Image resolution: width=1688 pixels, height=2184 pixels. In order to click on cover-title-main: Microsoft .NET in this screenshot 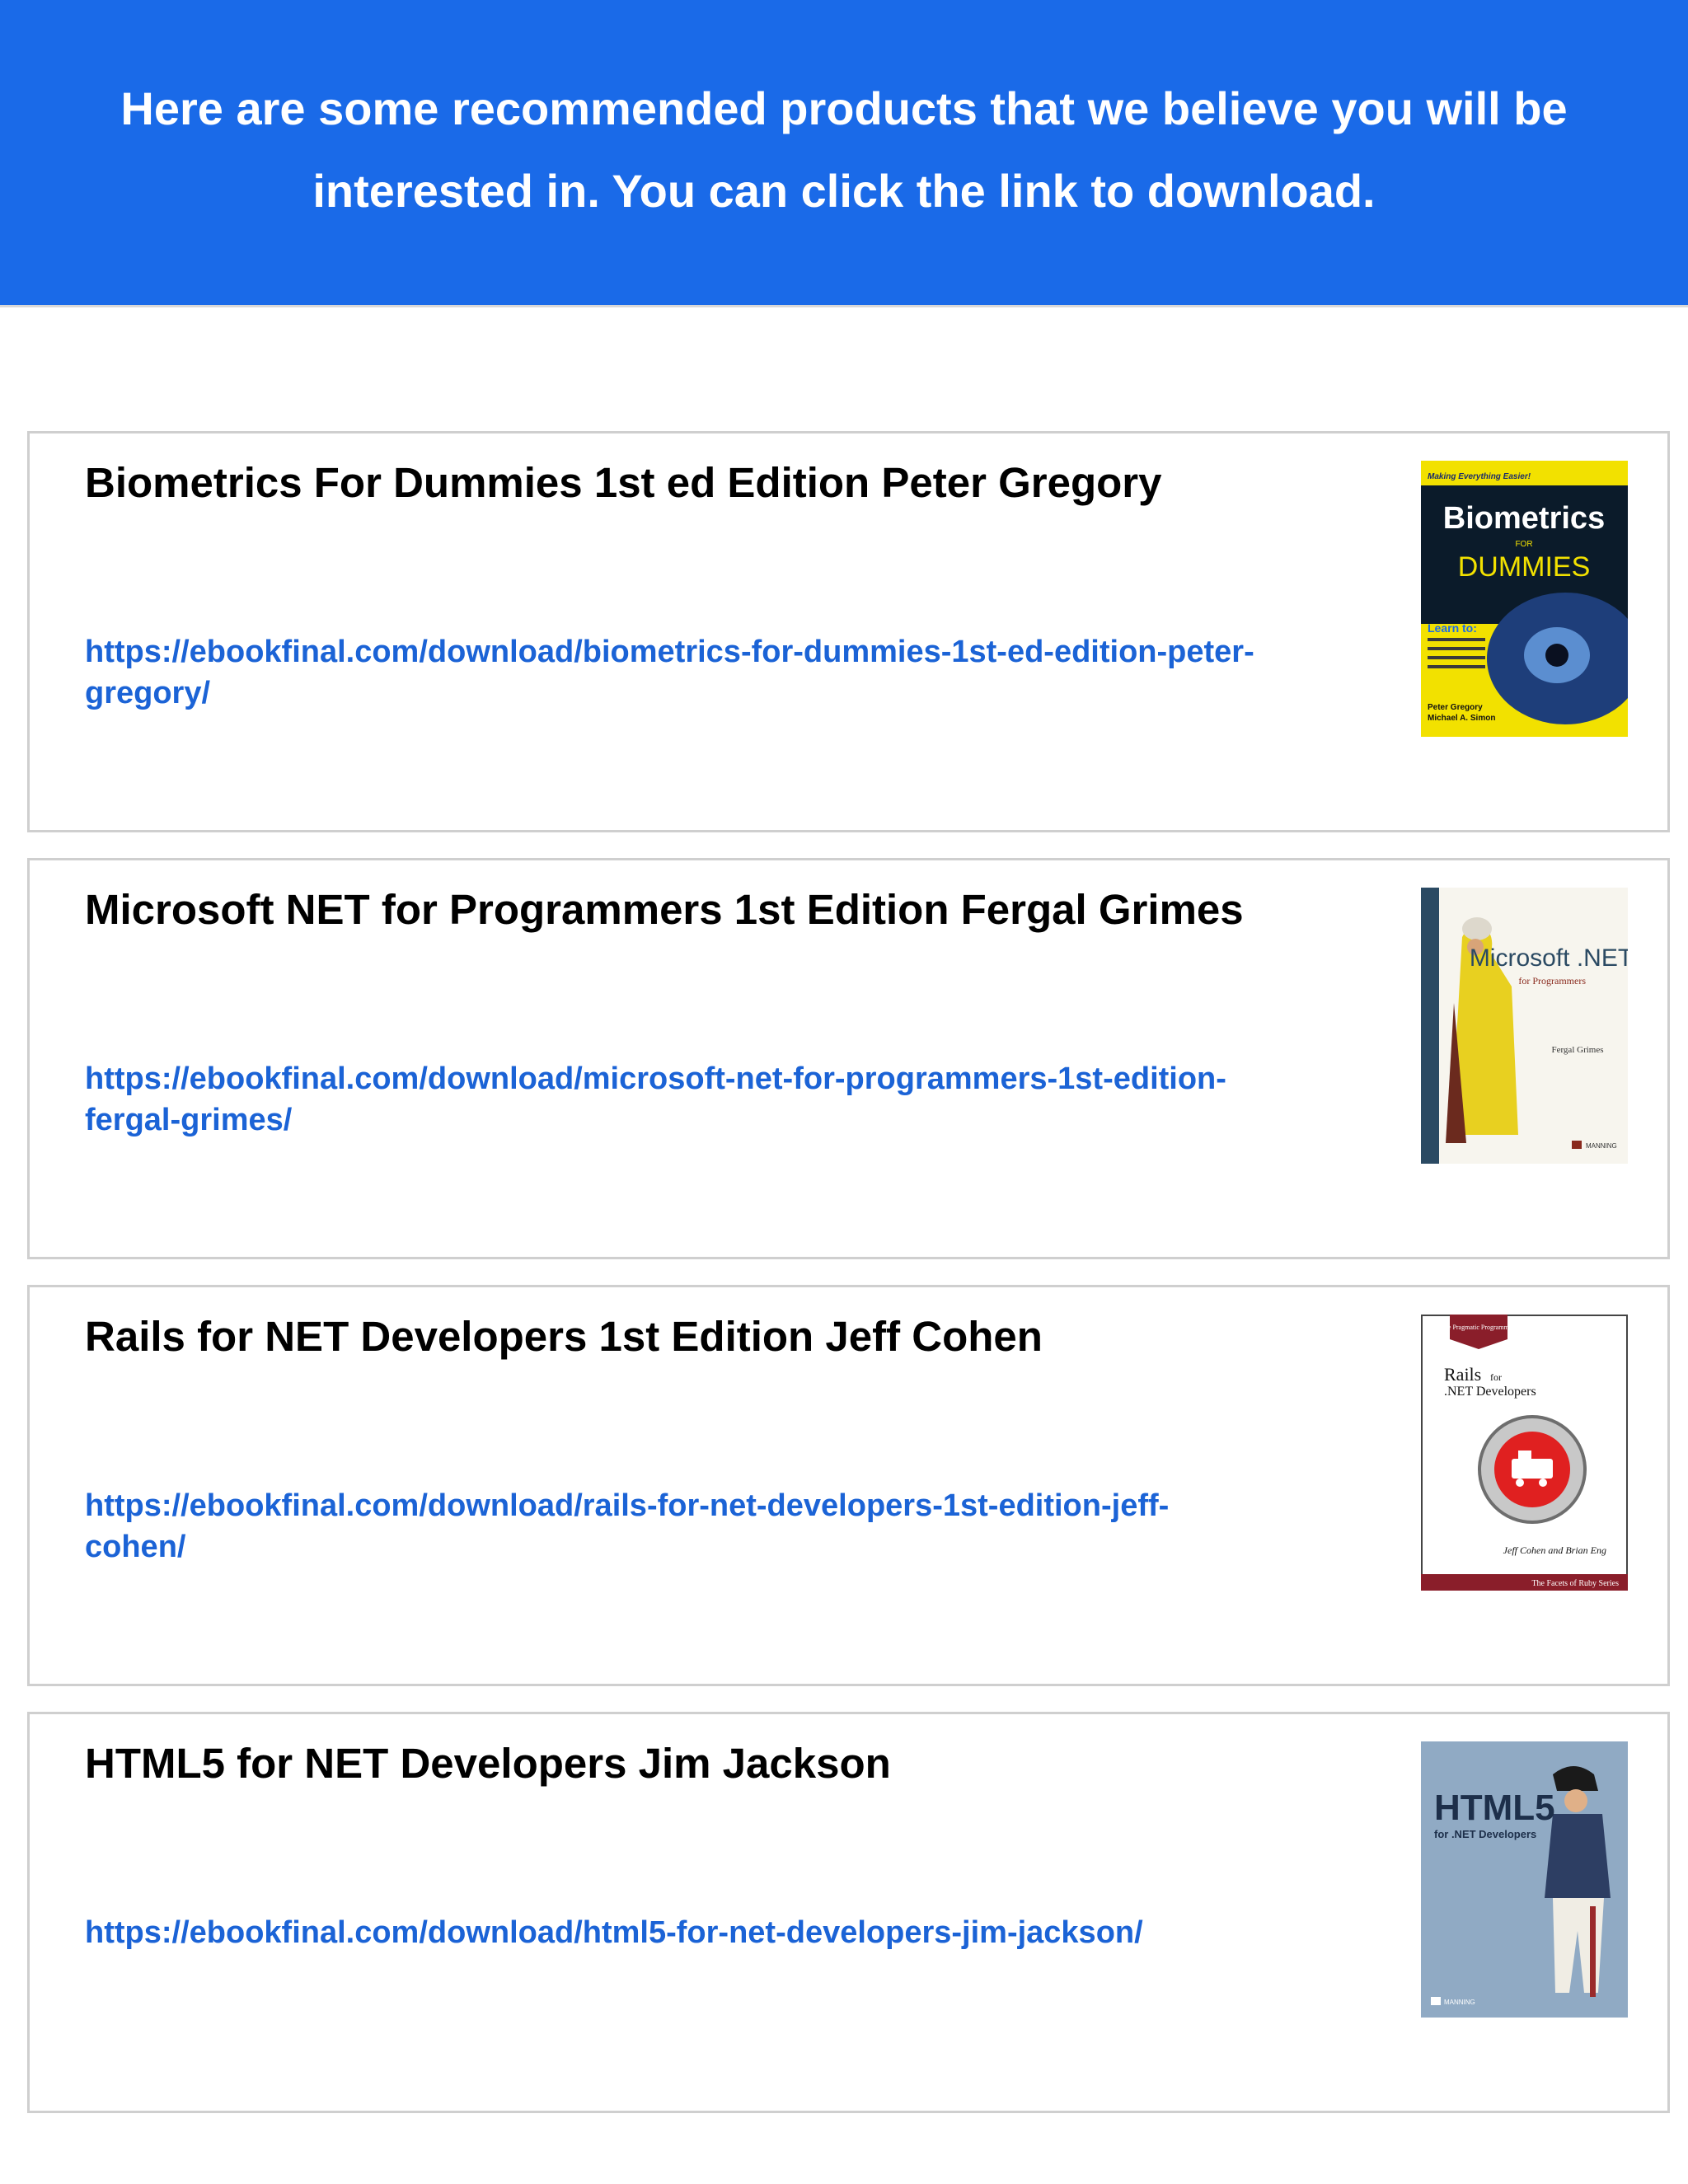, I will do `click(1549, 958)`.